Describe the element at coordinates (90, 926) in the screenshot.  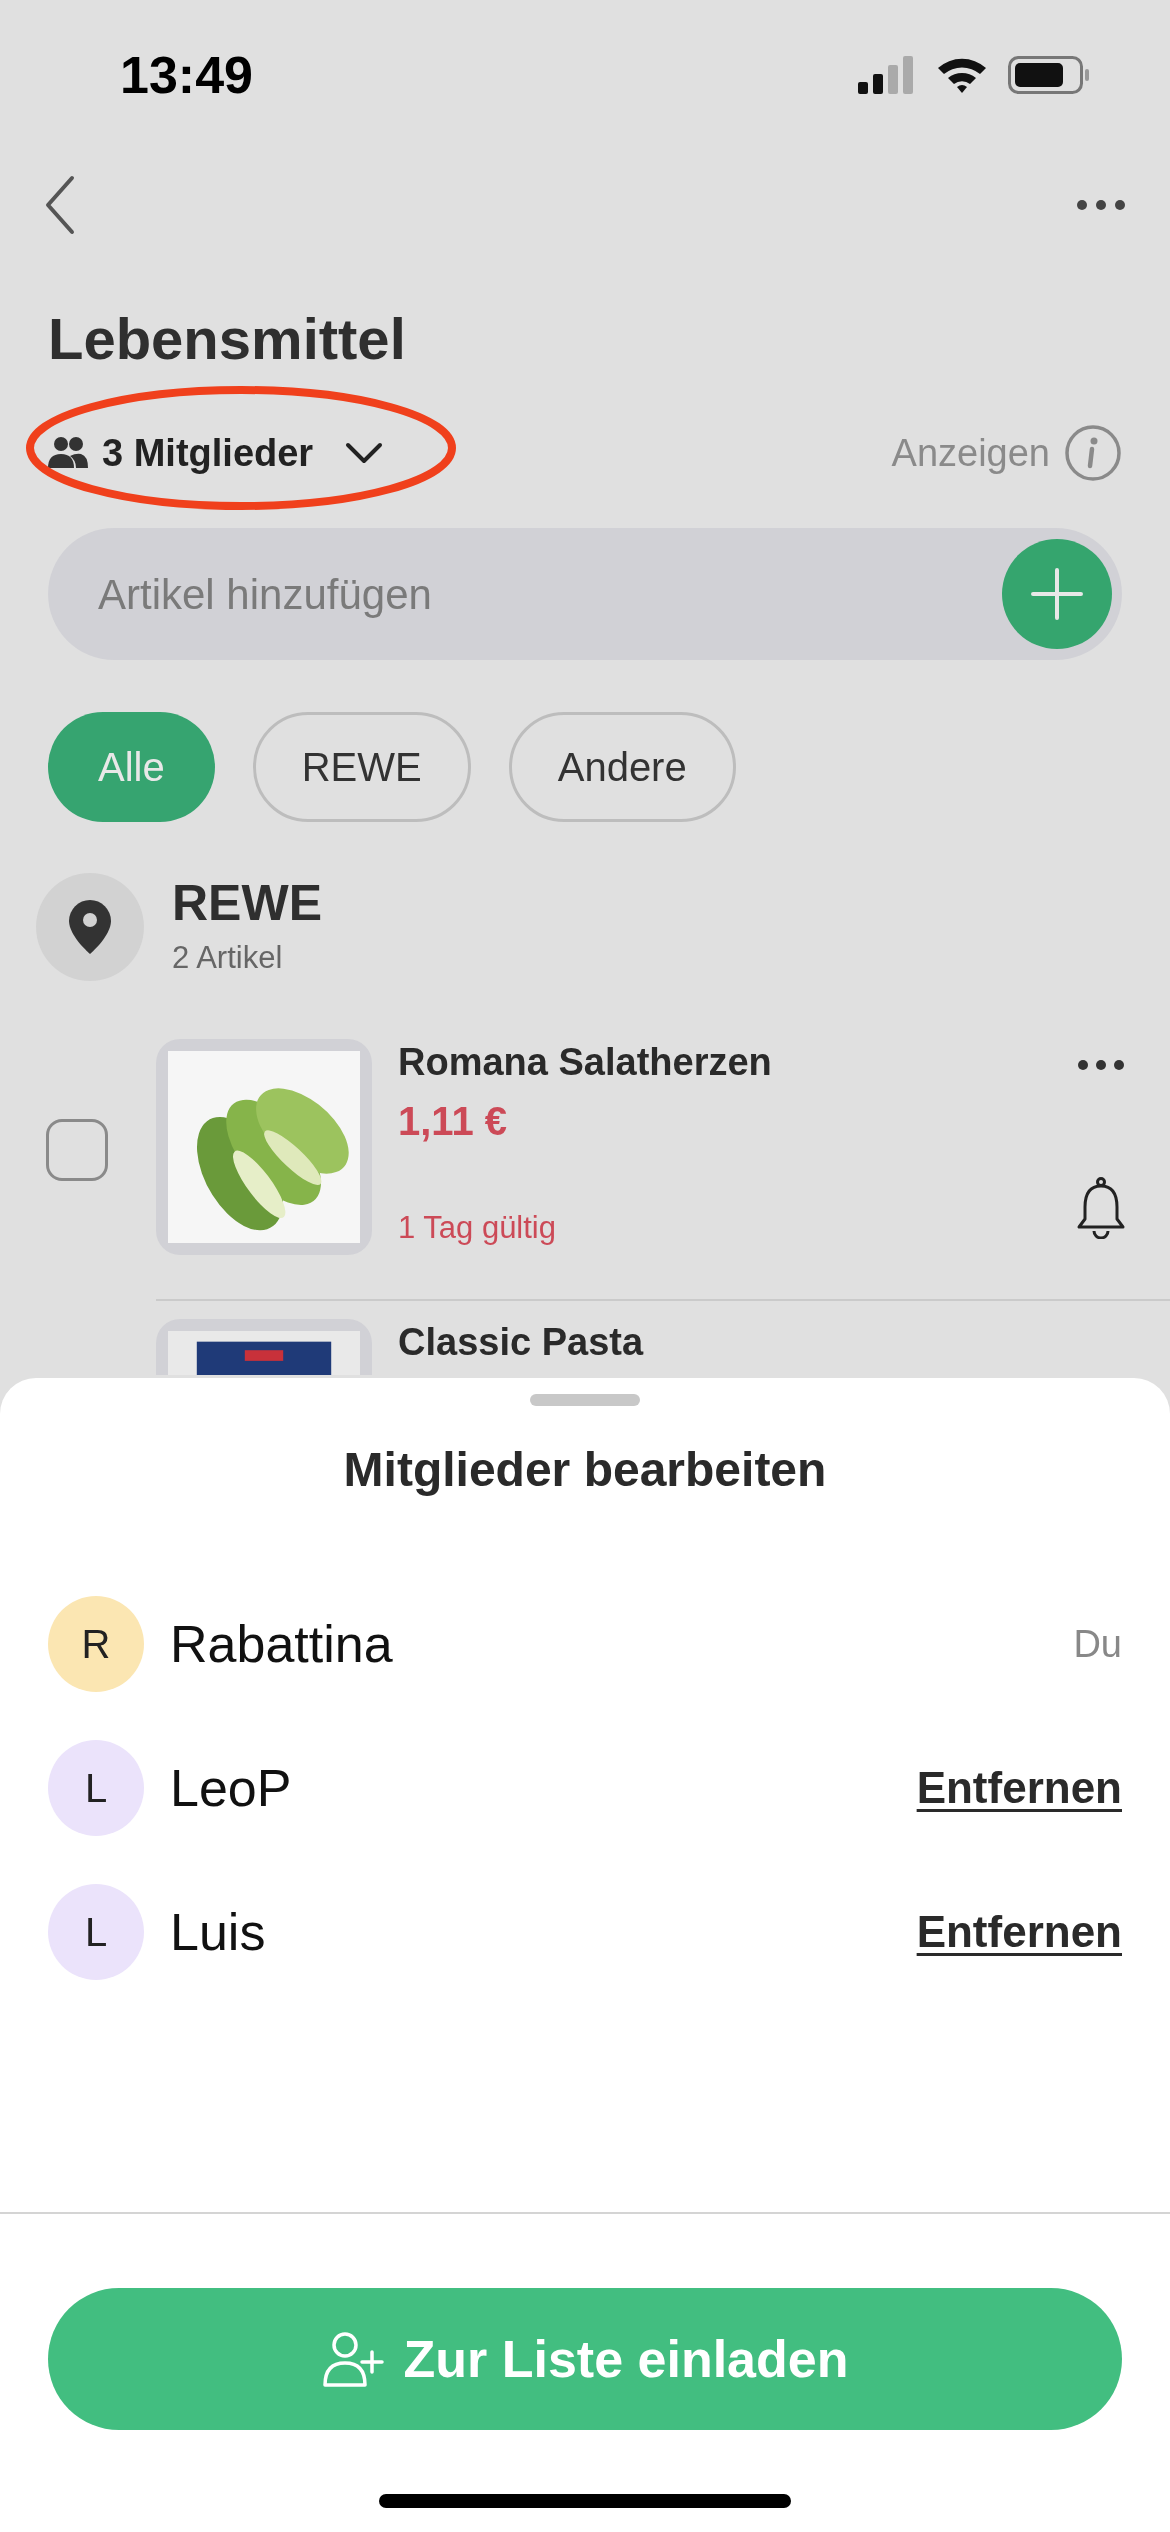
I see `location-pin-icon` at that location.